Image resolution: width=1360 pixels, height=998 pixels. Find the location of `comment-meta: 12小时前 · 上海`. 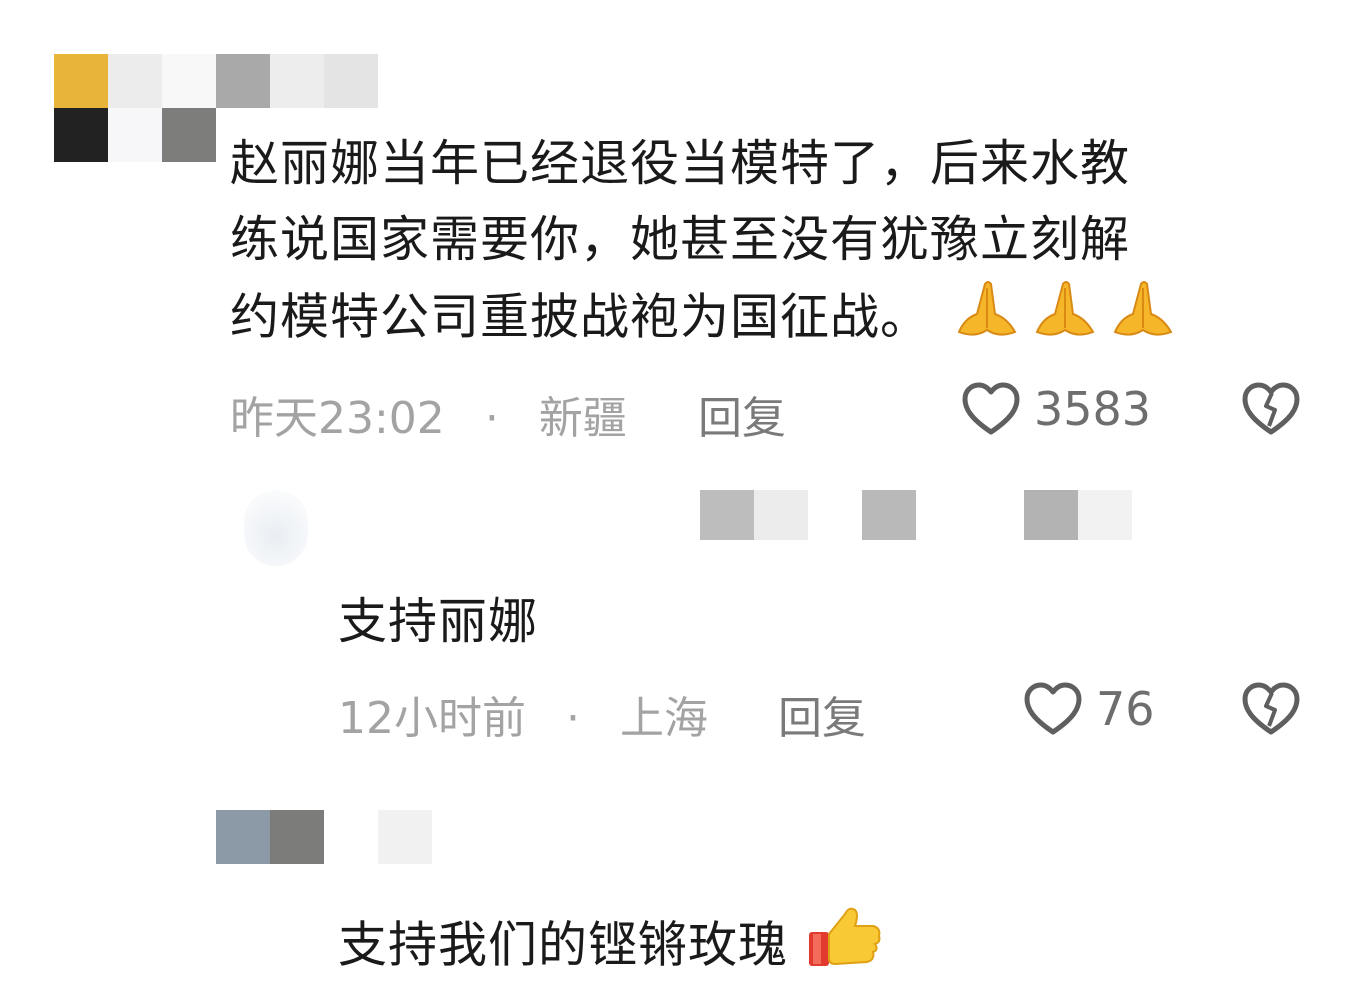

comment-meta: 12小时前 · 上海 is located at coordinates (523, 714).